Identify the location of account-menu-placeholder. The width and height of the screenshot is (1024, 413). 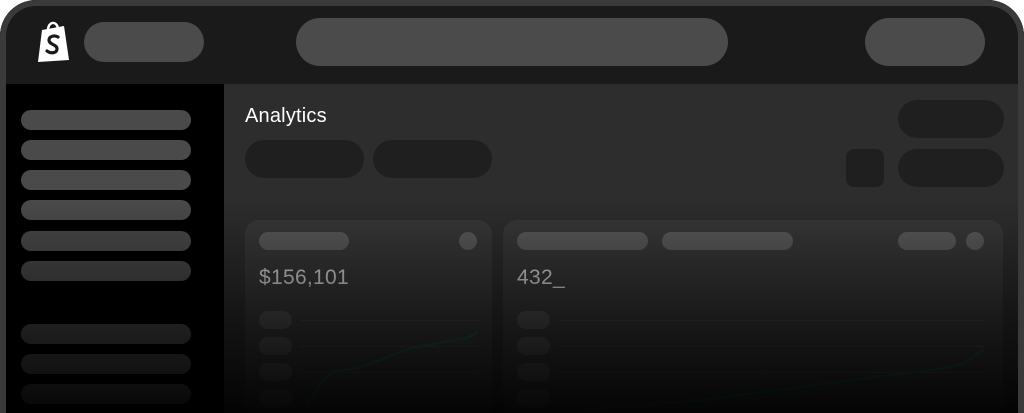
(925, 42).